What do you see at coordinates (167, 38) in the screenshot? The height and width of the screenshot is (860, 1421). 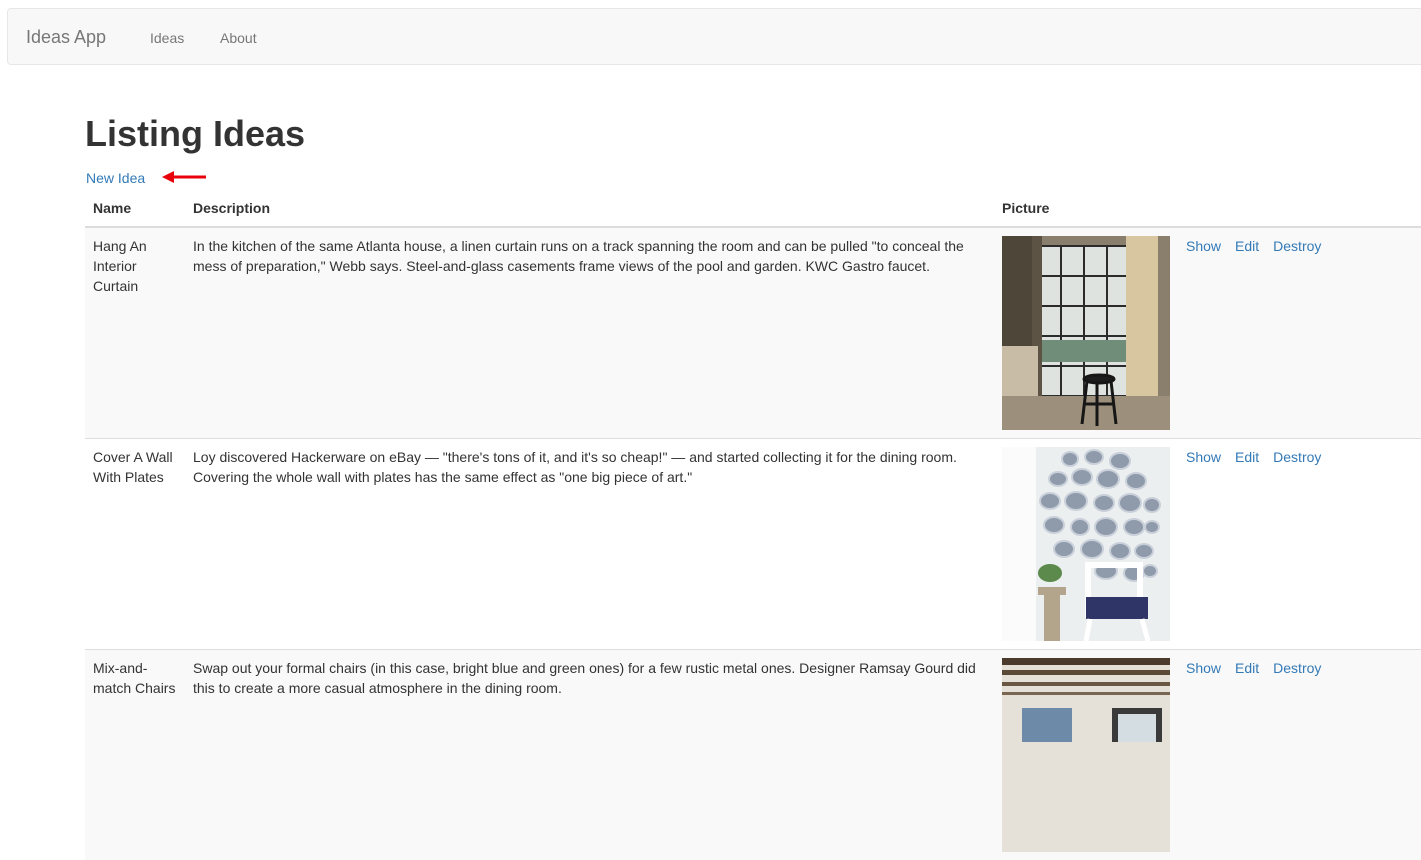 I see `nav-link-ideas: Ideas` at bounding box center [167, 38].